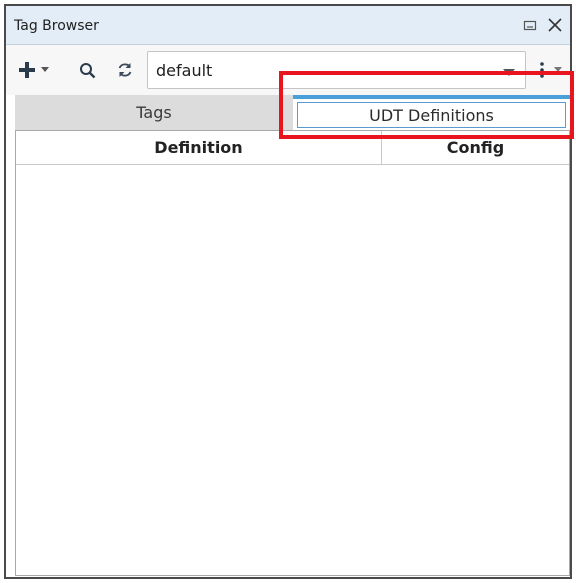  I want to click on refresh-icon, so click(125, 70).